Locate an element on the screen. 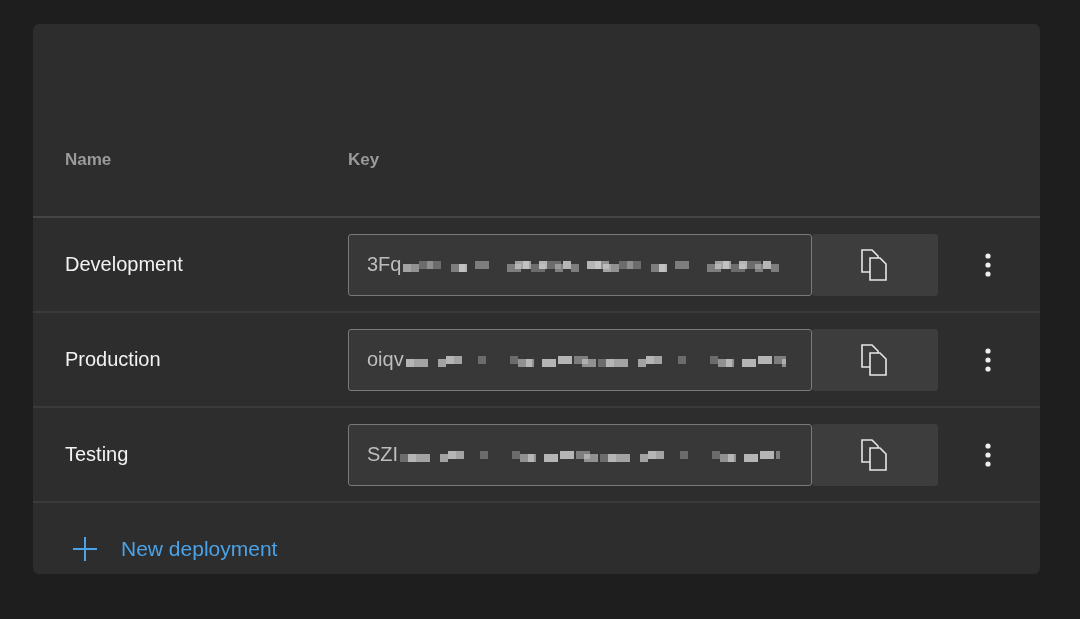  key-field: SZI is located at coordinates (580, 454).